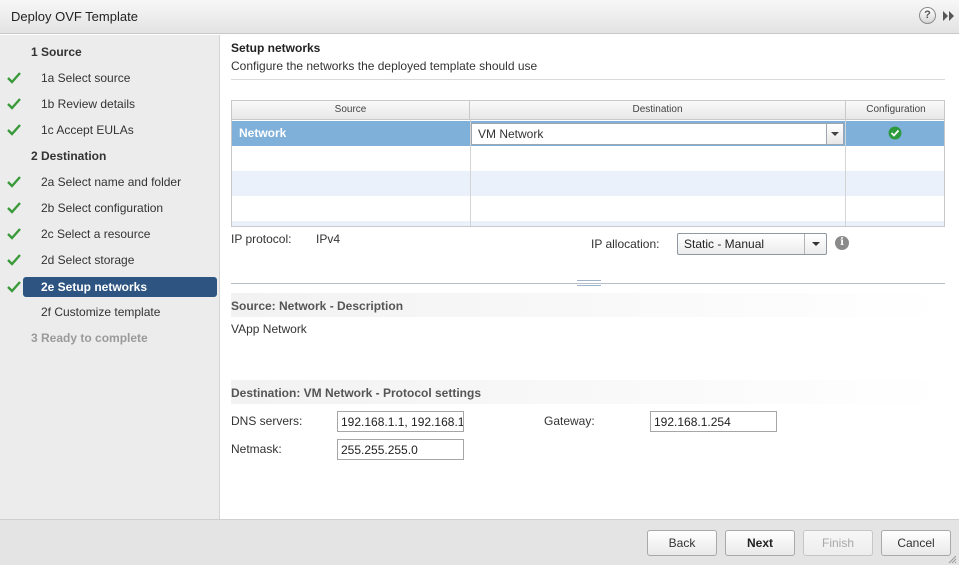 The height and width of the screenshot is (565, 959). I want to click on step-3-ready-to-complete: 3 Ready to complete, so click(89, 338).